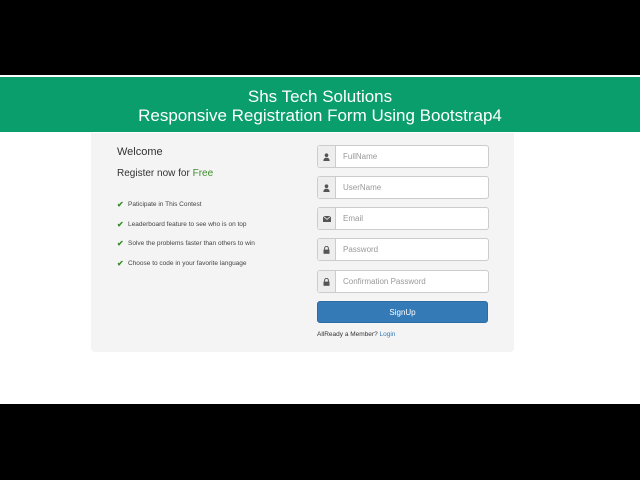 Image resolution: width=640 pixels, height=480 pixels. Describe the element at coordinates (402, 312) in the screenshot. I see `signup-button: SignUp` at that location.